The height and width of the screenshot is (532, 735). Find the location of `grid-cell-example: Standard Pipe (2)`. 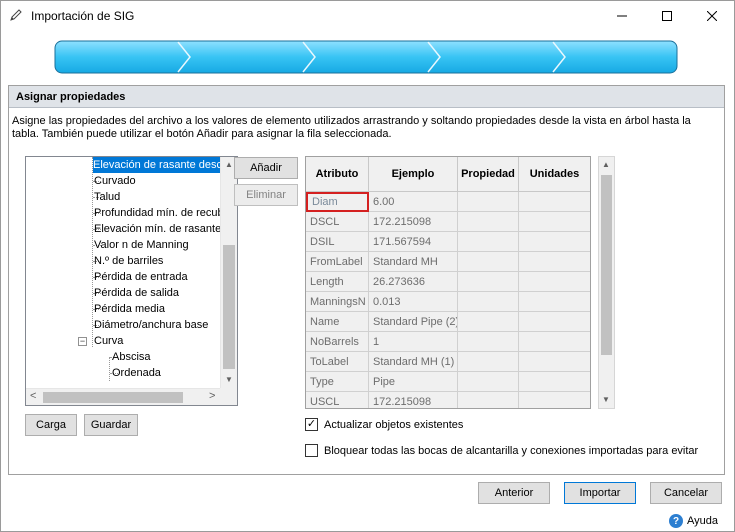

grid-cell-example: Standard Pipe (2) is located at coordinates (413, 322).